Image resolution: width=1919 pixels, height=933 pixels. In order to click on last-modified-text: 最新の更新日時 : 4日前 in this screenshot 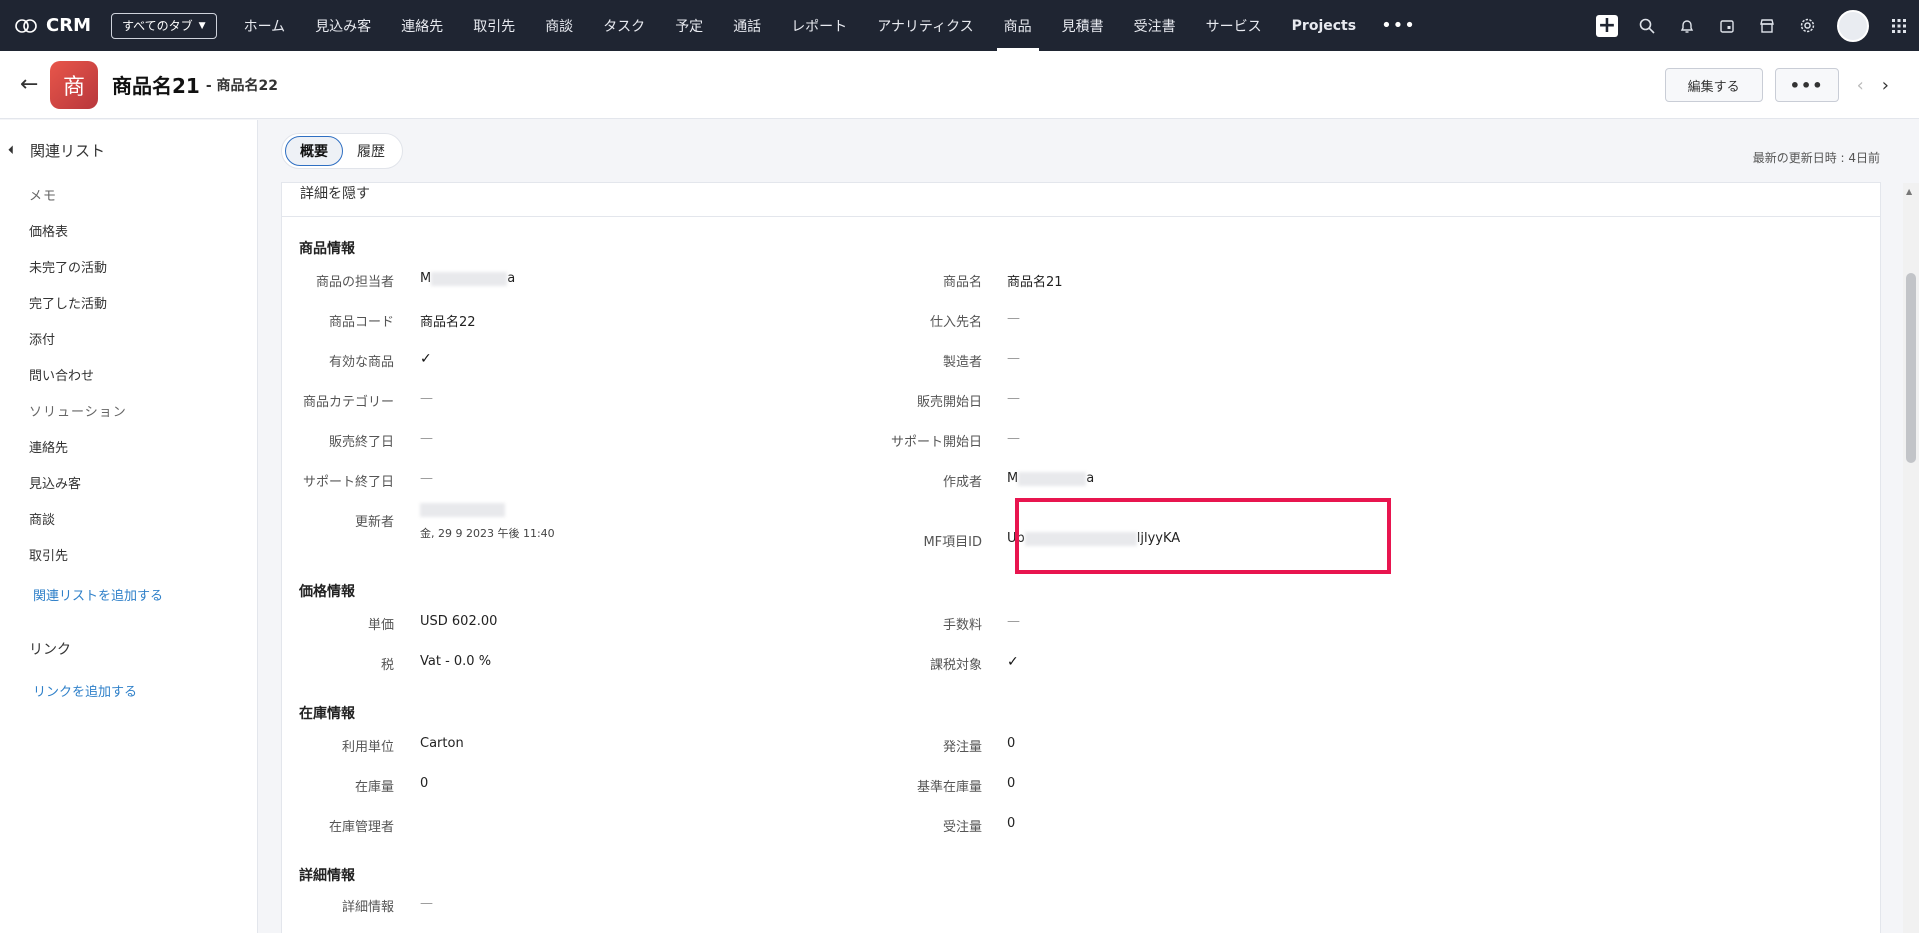, I will do `click(1816, 158)`.